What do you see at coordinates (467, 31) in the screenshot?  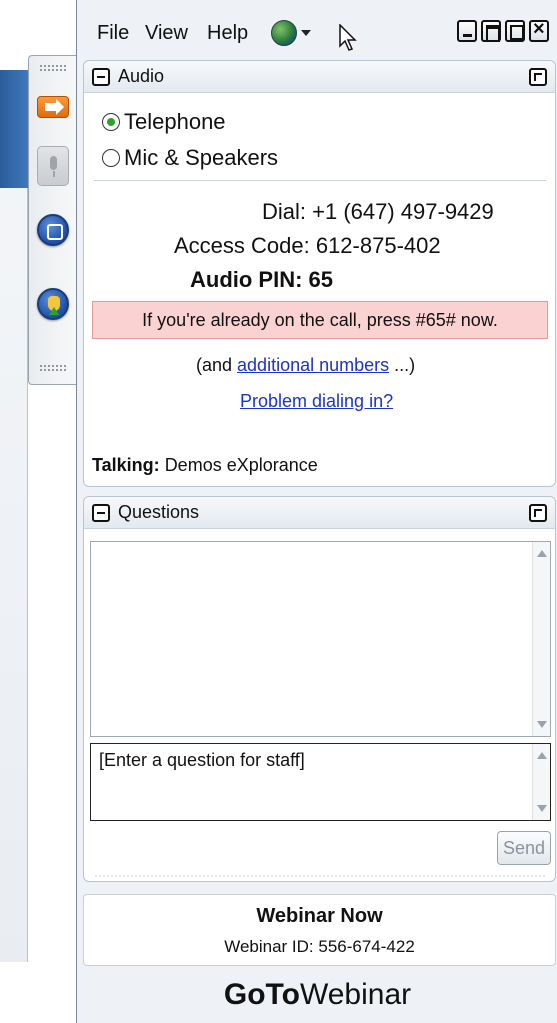 I see `minimize-button` at bounding box center [467, 31].